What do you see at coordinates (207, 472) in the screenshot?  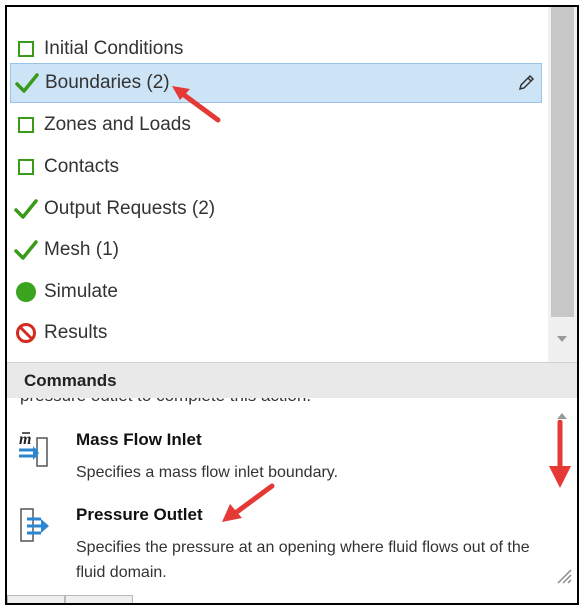 I see `command-description: Specifies a mass flow inlet boundary.` at bounding box center [207, 472].